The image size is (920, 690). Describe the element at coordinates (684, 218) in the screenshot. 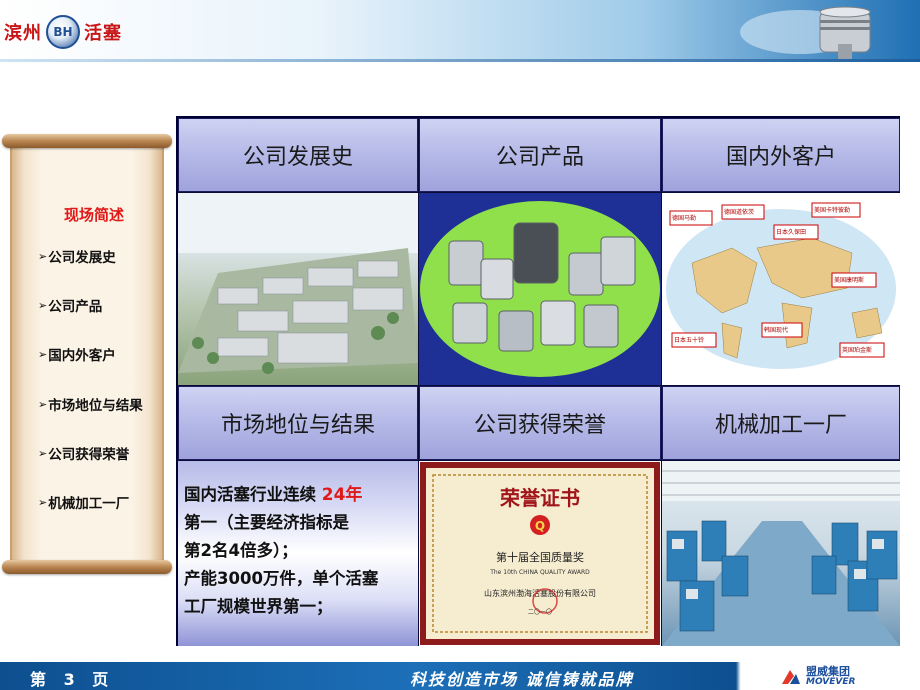

I see `map-label-text: 德国马勒` at that location.